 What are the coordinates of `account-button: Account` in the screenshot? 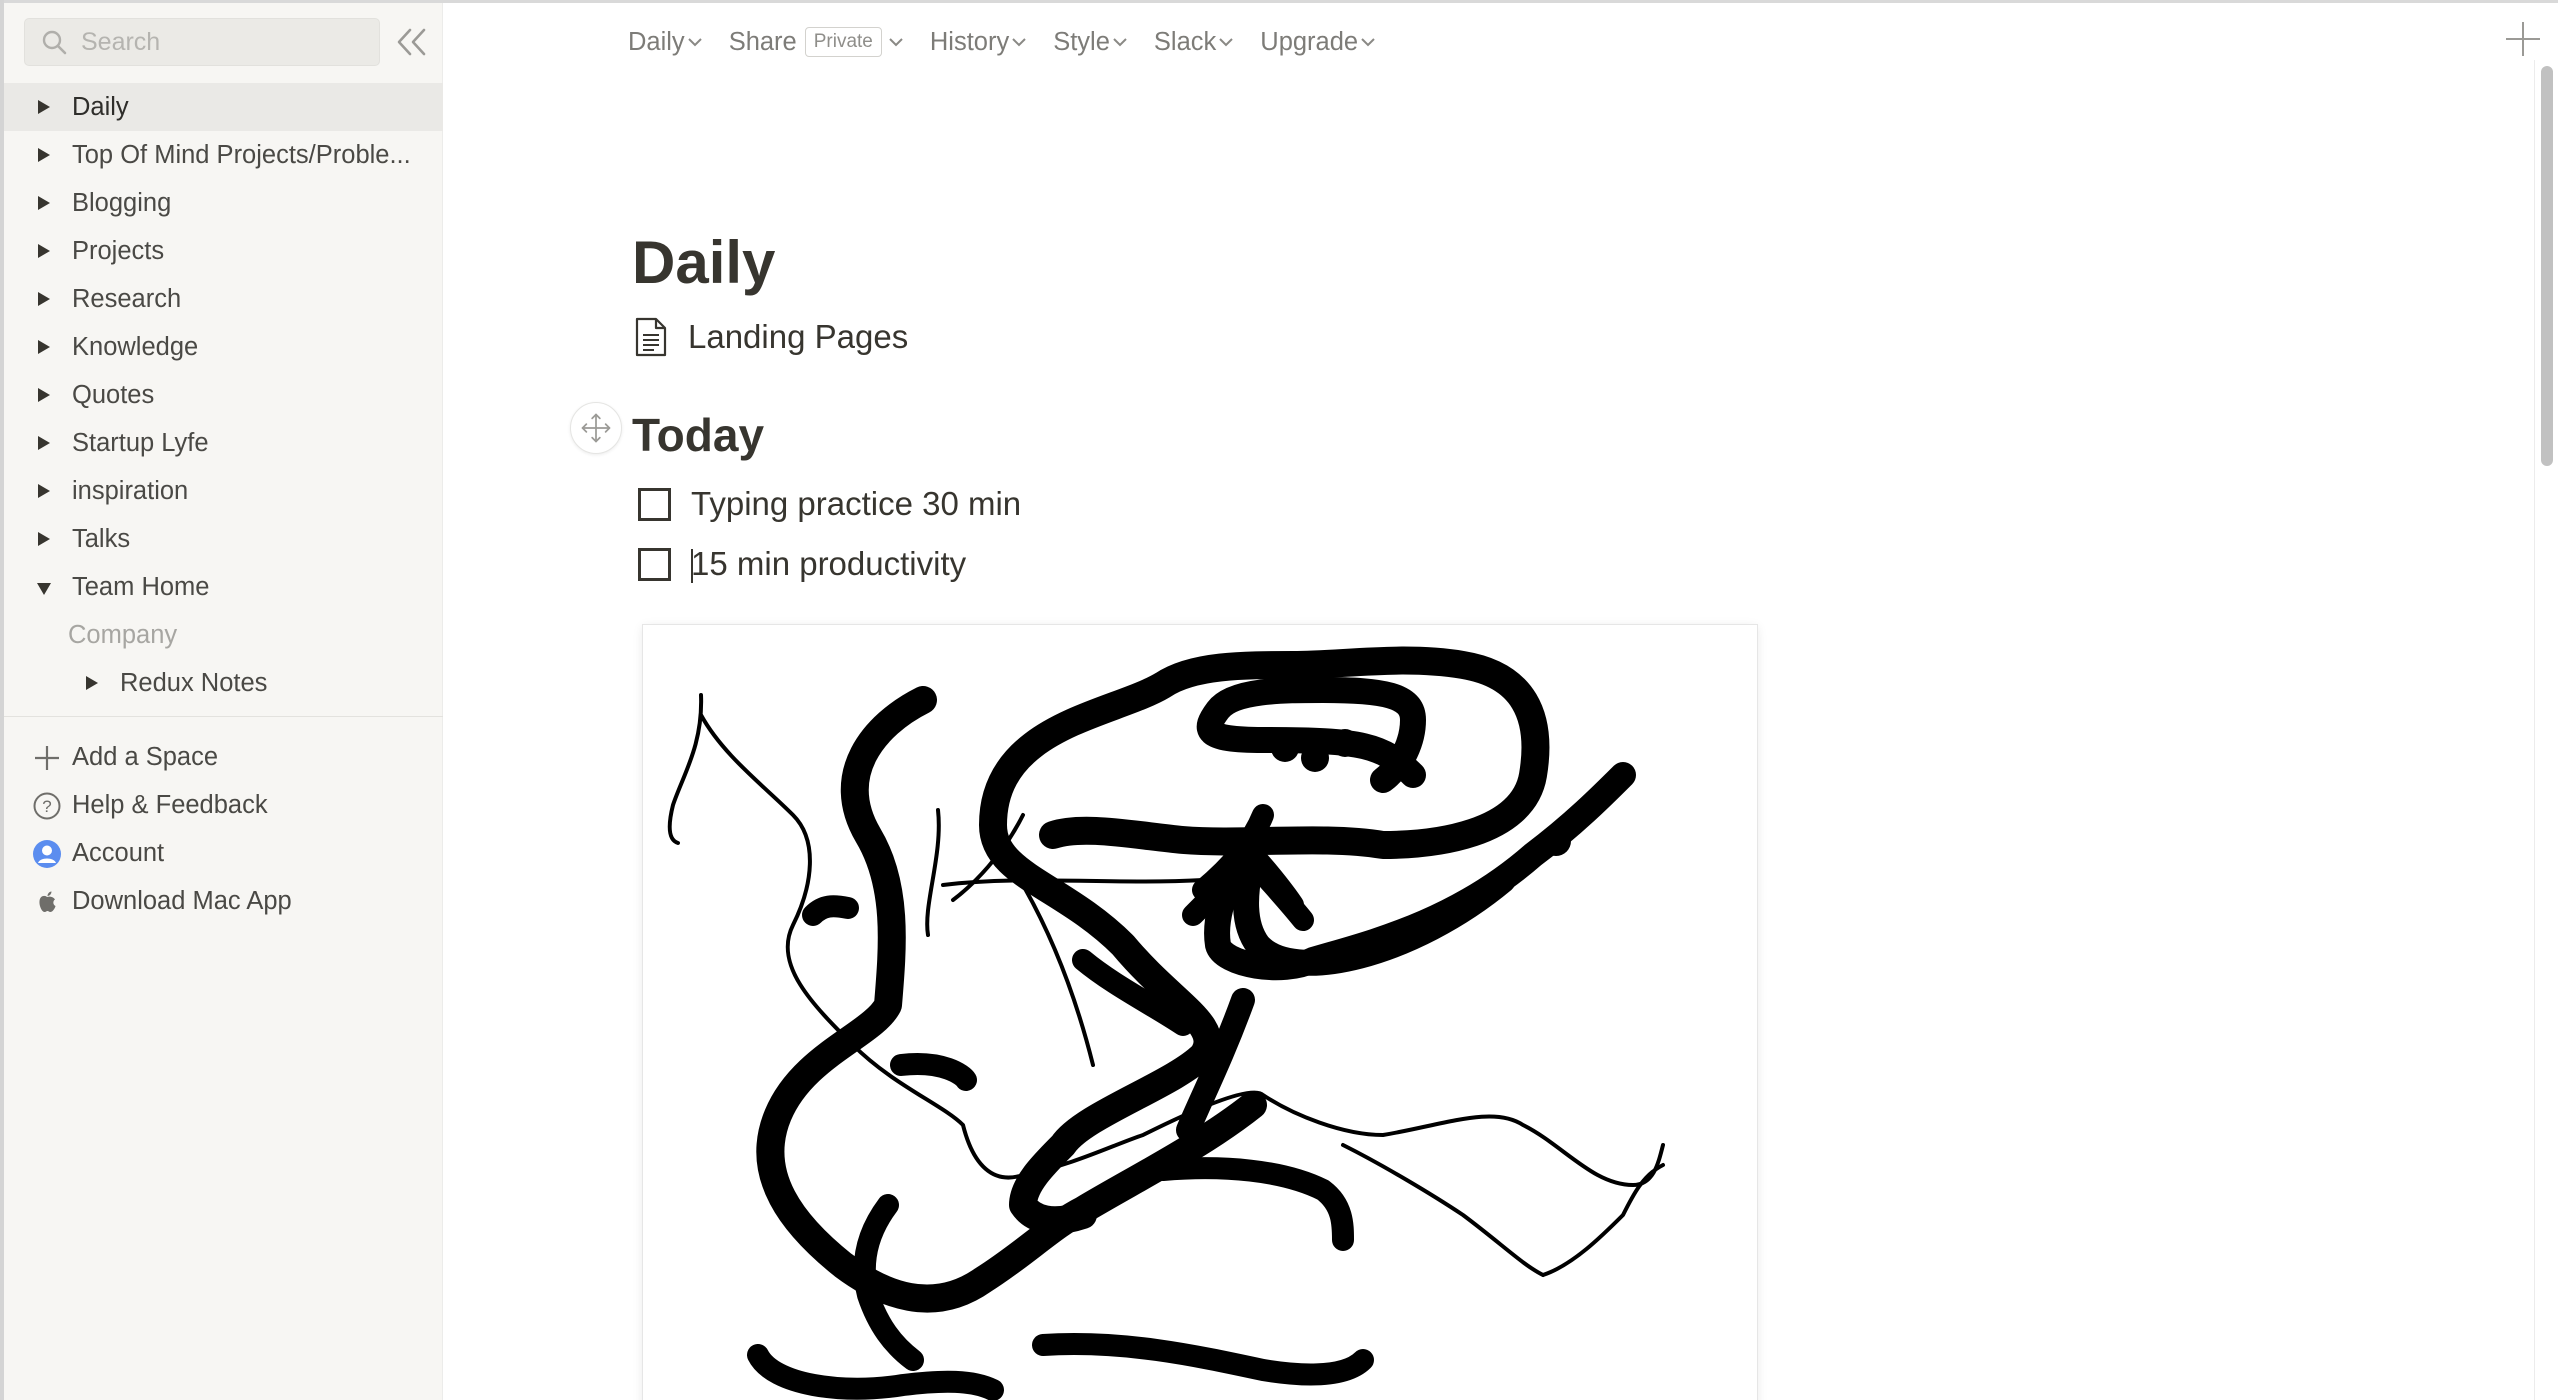 It's located at (223, 853).